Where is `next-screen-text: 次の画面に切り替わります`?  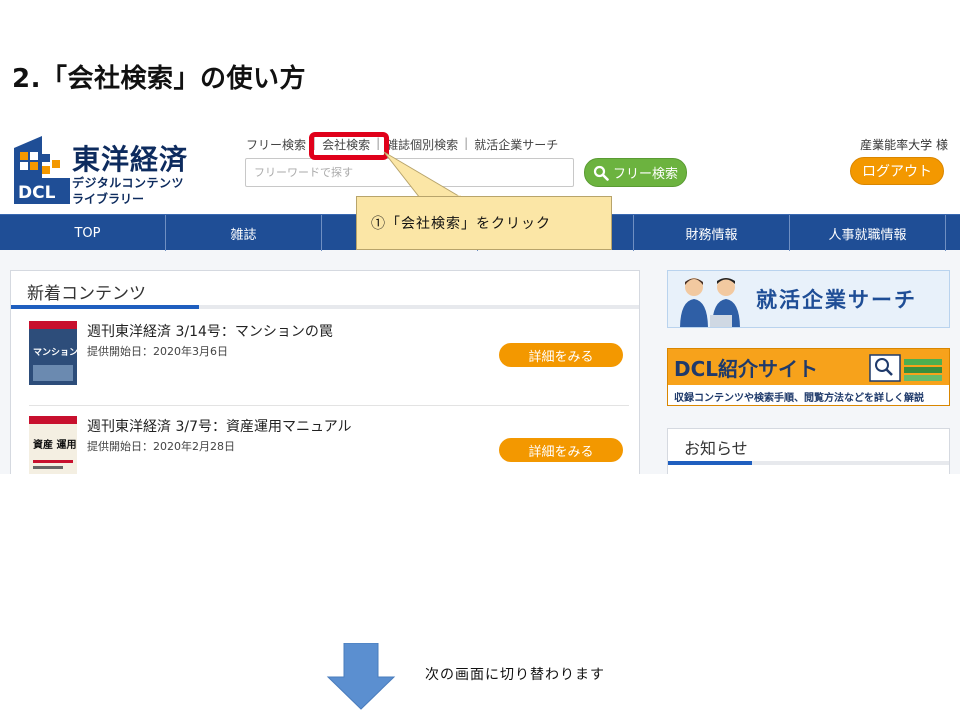
next-screen-text: 次の画面に切り替わります is located at coordinates (515, 675).